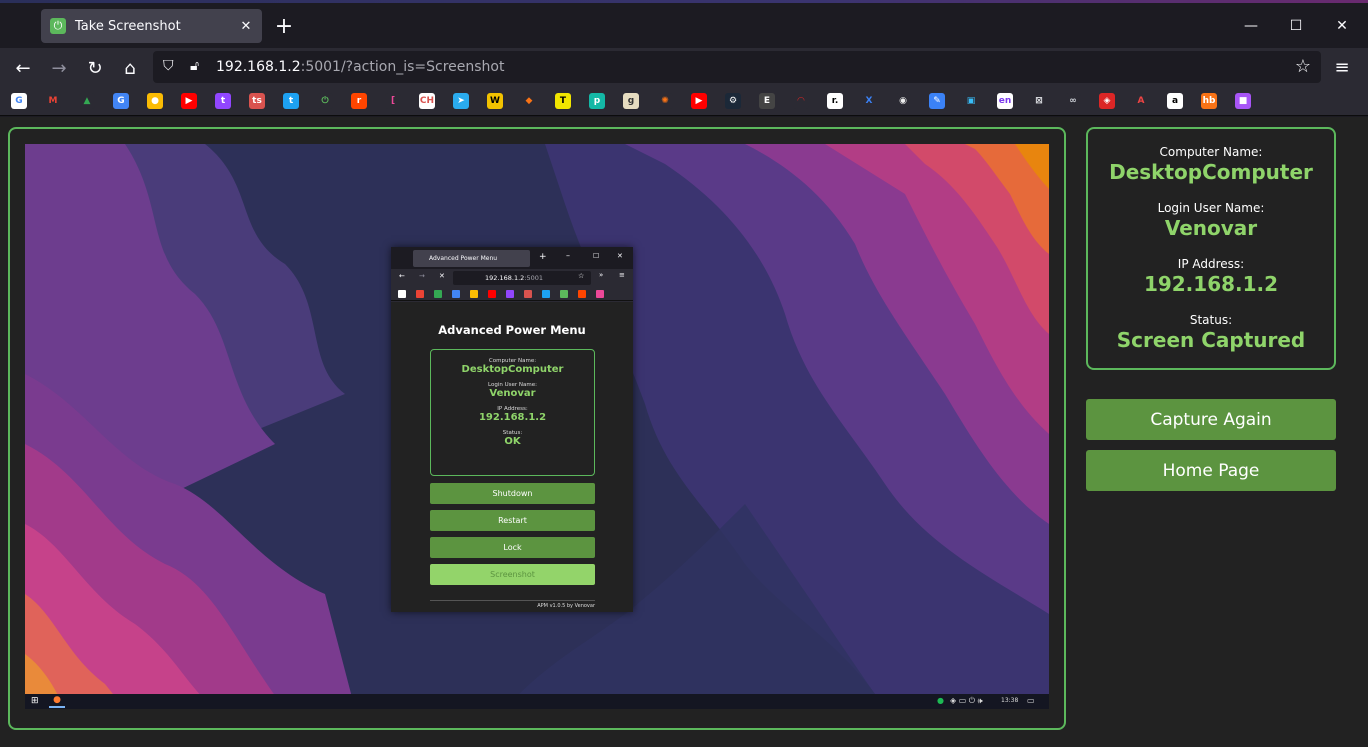 The width and height of the screenshot is (1368, 747). Describe the element at coordinates (563, 101) in the screenshot. I see `t-yellow-icon: T` at that location.